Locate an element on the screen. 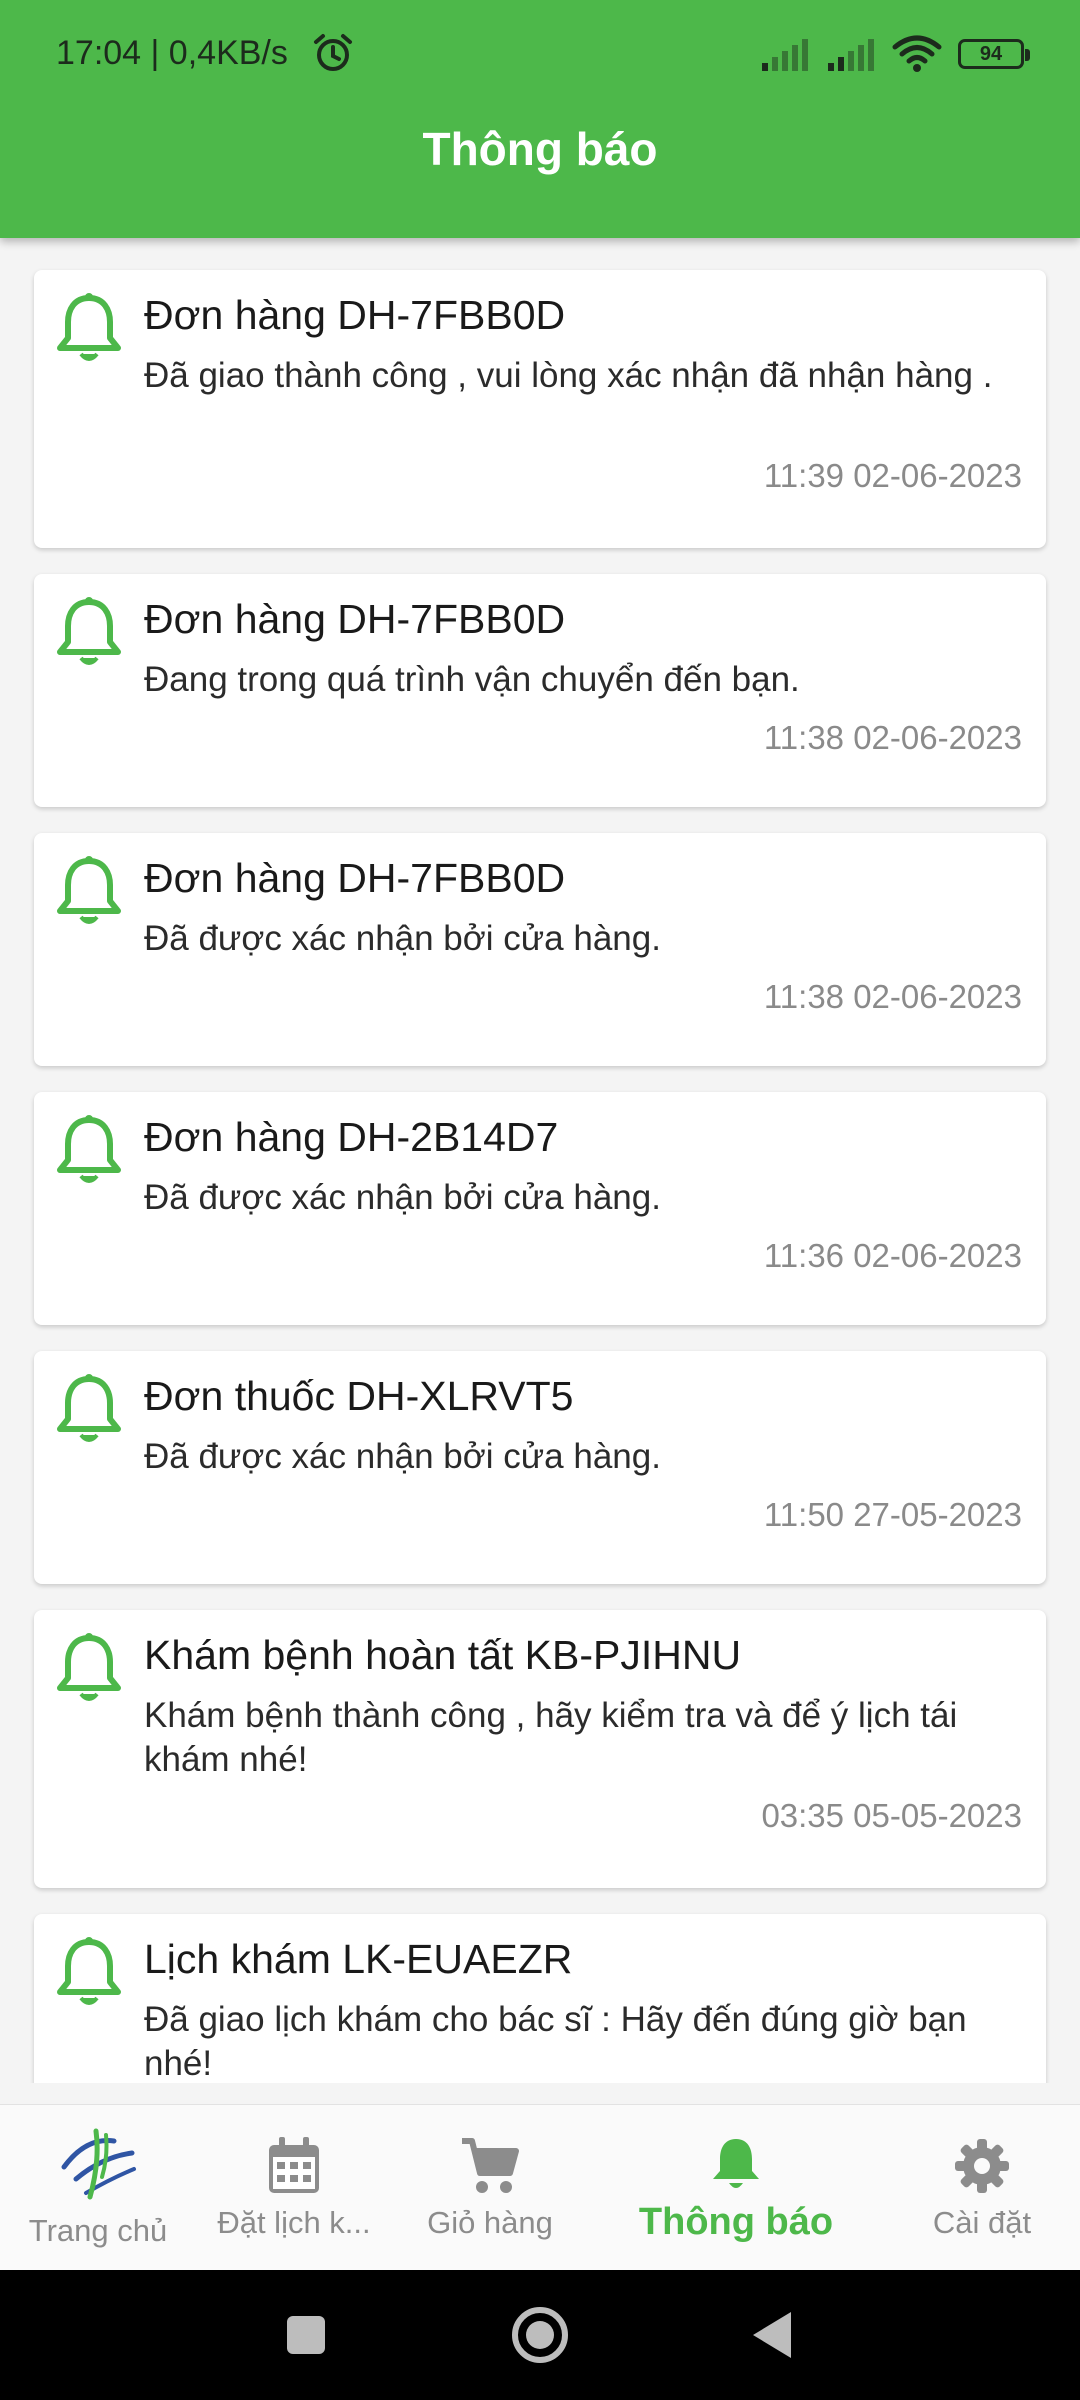 This screenshot has width=1080, height=2400. nav-item-home: Trang chủ is located at coordinates (98, 2188).